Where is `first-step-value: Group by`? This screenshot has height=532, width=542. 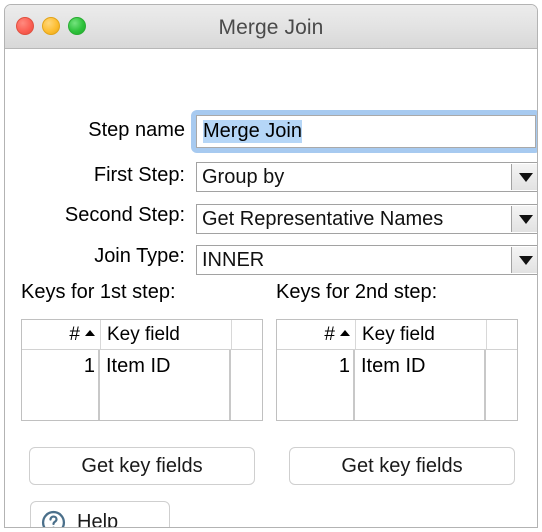
first-step-value: Group by is located at coordinates (243, 176).